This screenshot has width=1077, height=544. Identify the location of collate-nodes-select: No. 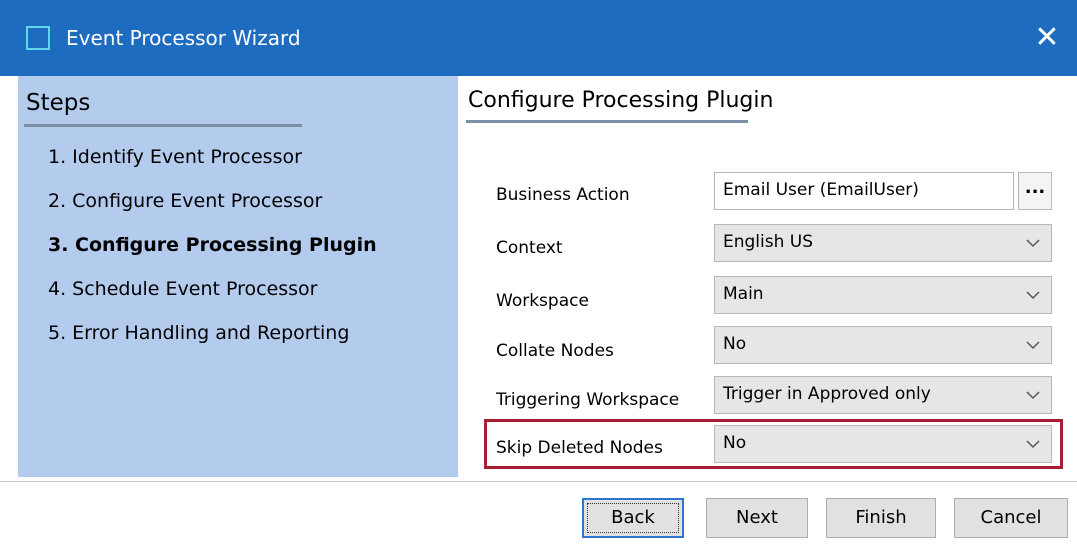
(883, 345).